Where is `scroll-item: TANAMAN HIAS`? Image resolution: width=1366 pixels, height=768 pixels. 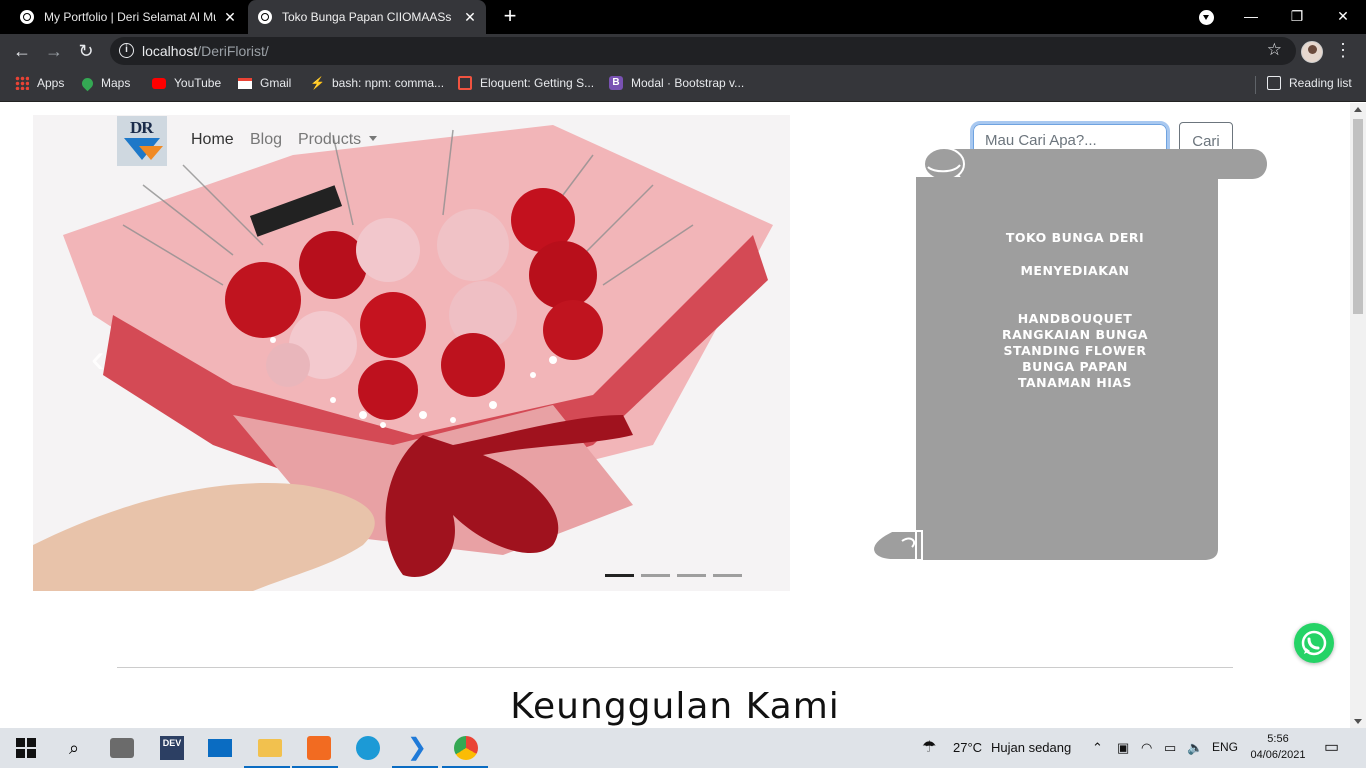 scroll-item: TANAMAN HIAS is located at coordinates (1075, 382).